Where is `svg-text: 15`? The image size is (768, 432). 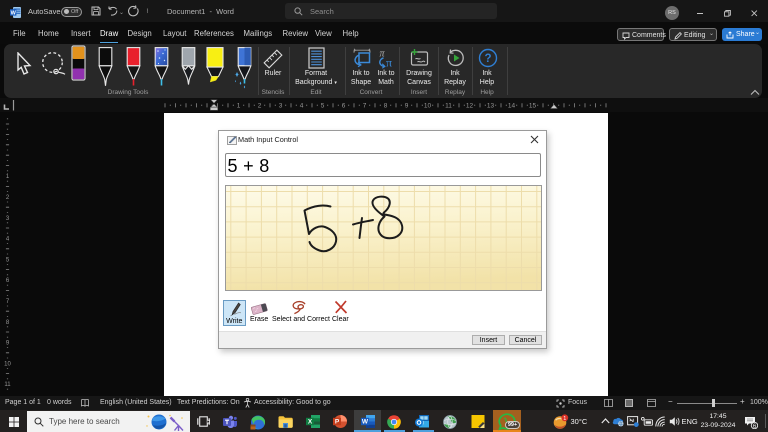
svg-text: 15 is located at coordinates (533, 105).